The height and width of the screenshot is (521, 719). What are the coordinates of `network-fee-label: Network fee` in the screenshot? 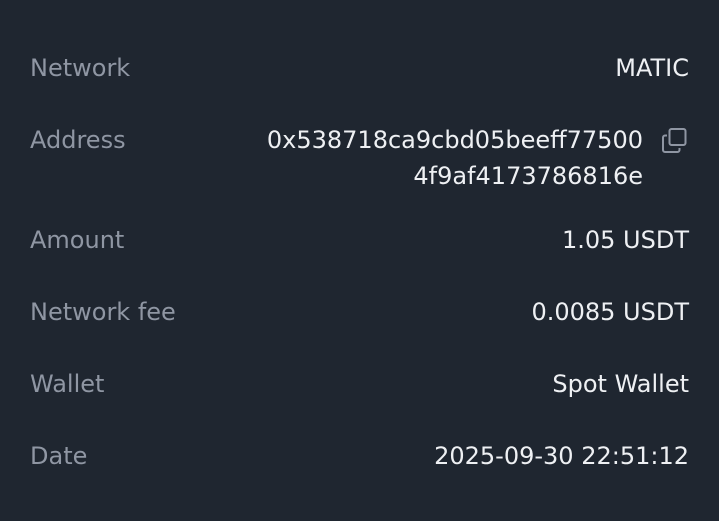 It's located at (103, 312).